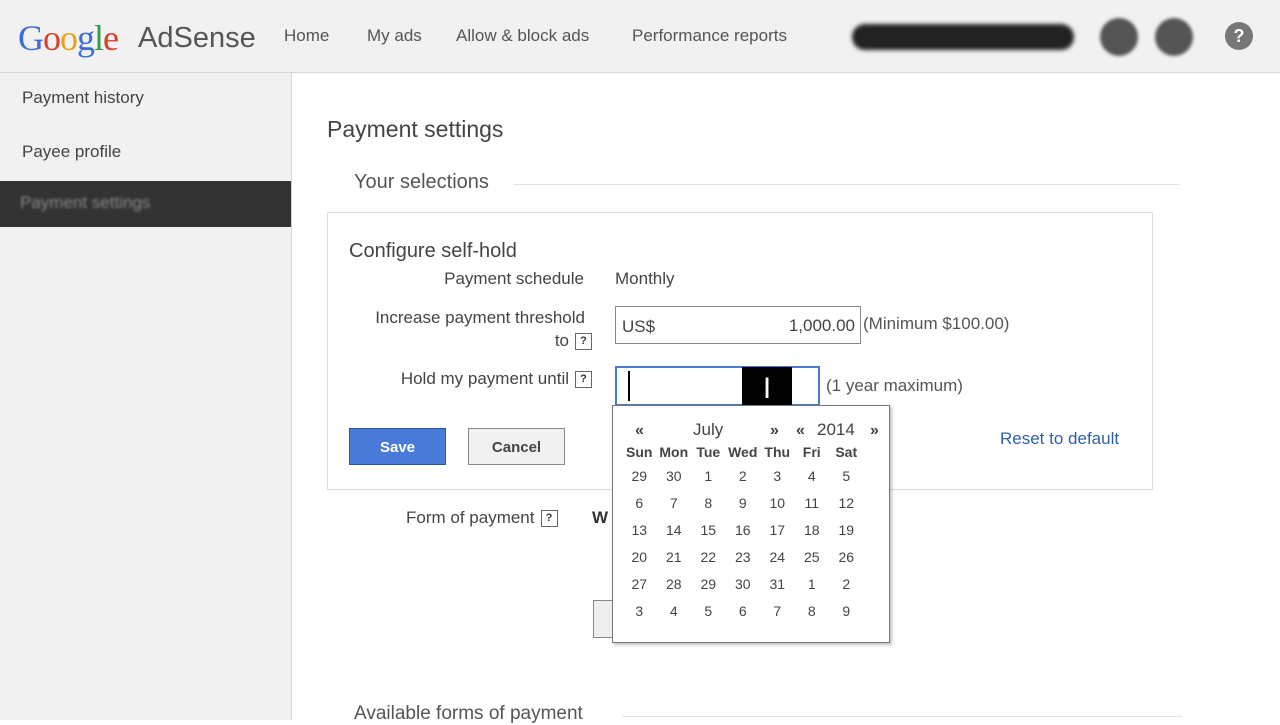 The height and width of the screenshot is (725, 1280). I want to click on weekday-header: Sat, so click(846, 452).